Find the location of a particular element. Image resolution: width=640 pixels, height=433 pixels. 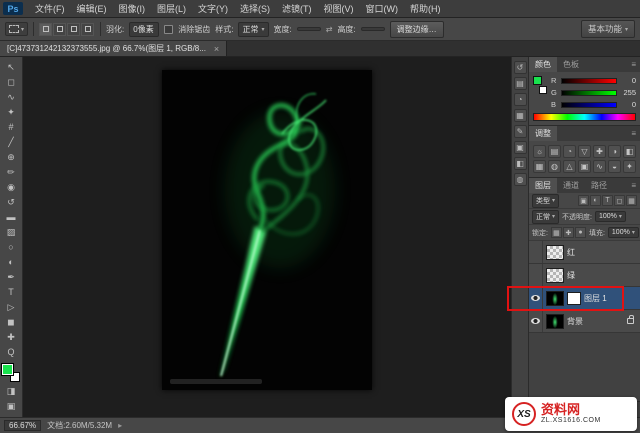

adjustment-icon: ◍ is located at coordinates (554, 166).